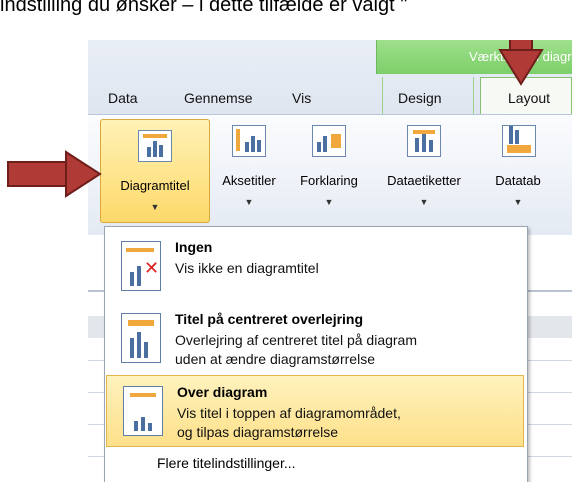 Image resolution: width=572 pixels, height=482 pixels. Describe the element at coordinates (518, 165) in the screenshot. I see `datatabel-button: Datatab ▼` at that location.